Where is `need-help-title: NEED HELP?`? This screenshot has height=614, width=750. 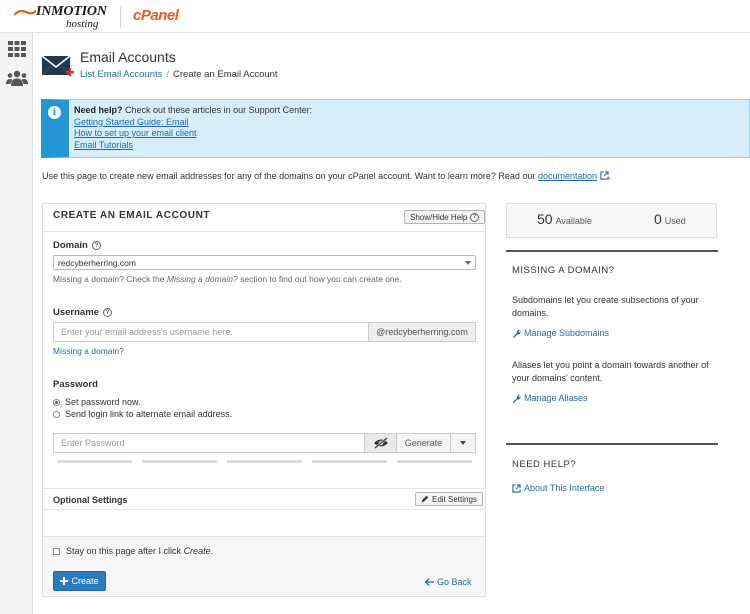 need-help-title: NEED HELP? is located at coordinates (544, 464).